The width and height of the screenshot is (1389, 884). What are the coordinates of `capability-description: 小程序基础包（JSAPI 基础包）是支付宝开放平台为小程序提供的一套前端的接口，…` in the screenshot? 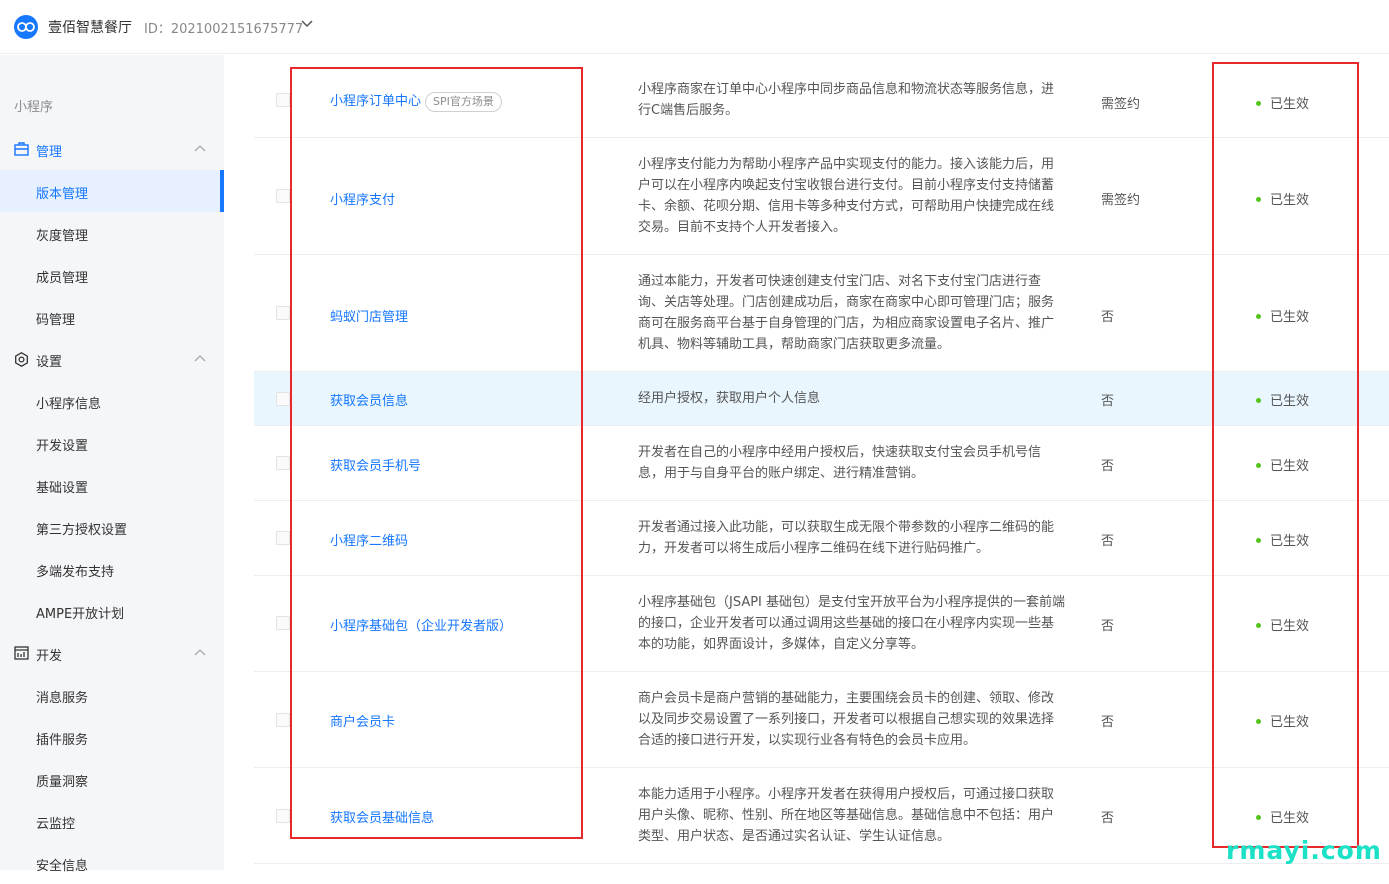 It's located at (852, 623).